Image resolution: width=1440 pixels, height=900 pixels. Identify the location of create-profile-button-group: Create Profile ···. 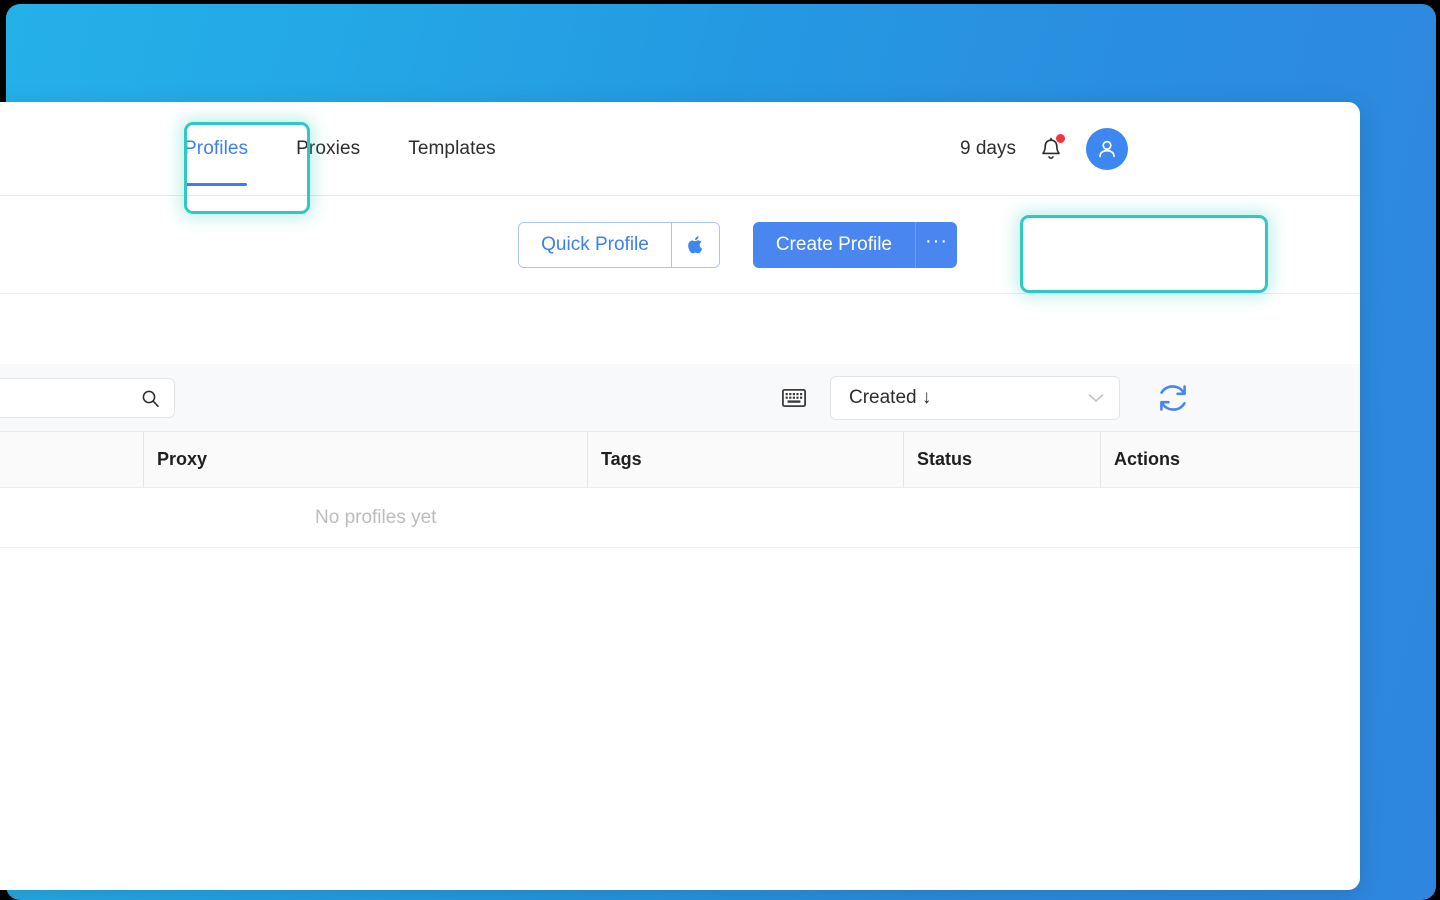
(854, 245).